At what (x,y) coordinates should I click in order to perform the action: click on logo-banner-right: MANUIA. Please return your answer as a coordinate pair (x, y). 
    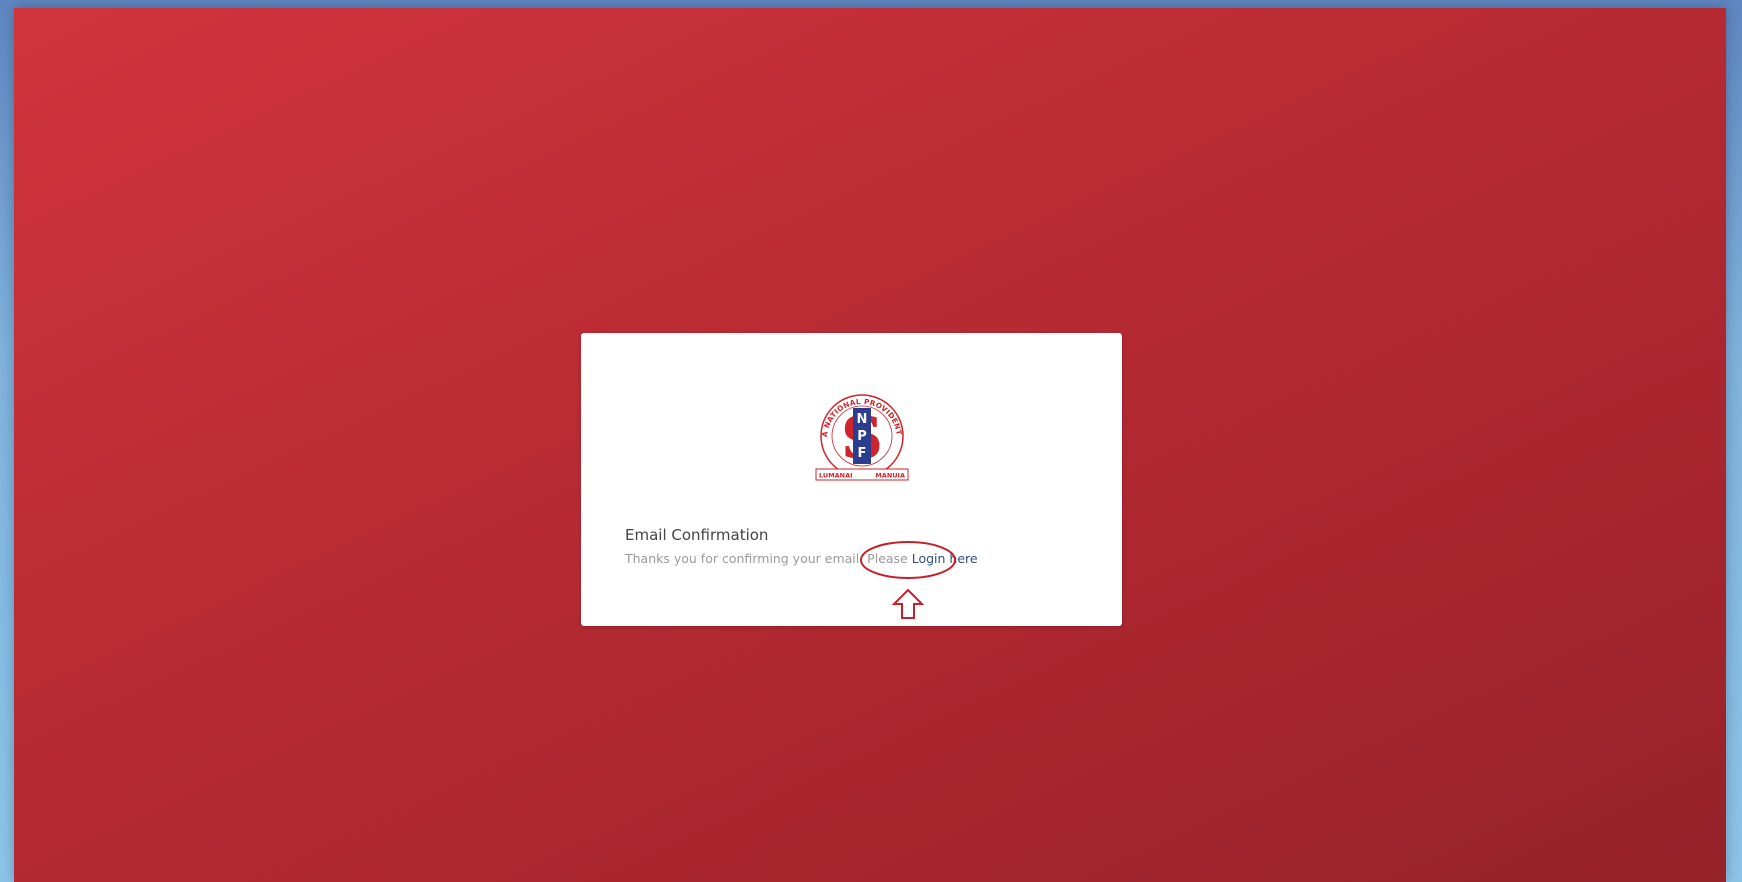
    Looking at the image, I should click on (890, 476).